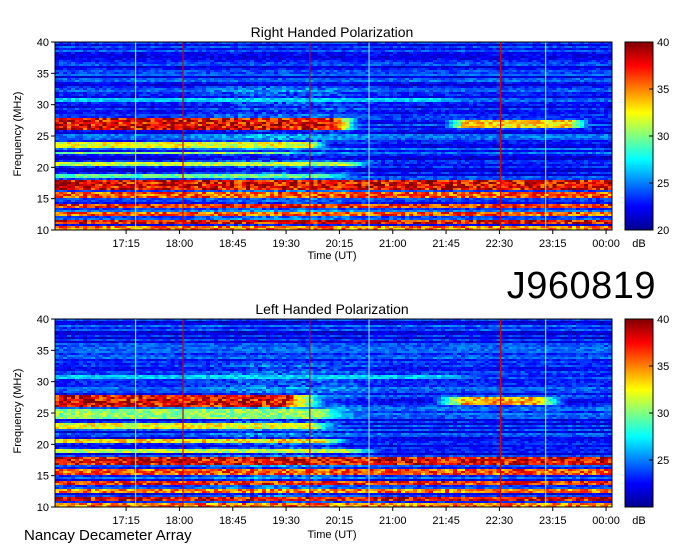 Image resolution: width=680 pixels, height=552 pixels. I want to click on y-tick-label-lh-25: 25, so click(43, 414).